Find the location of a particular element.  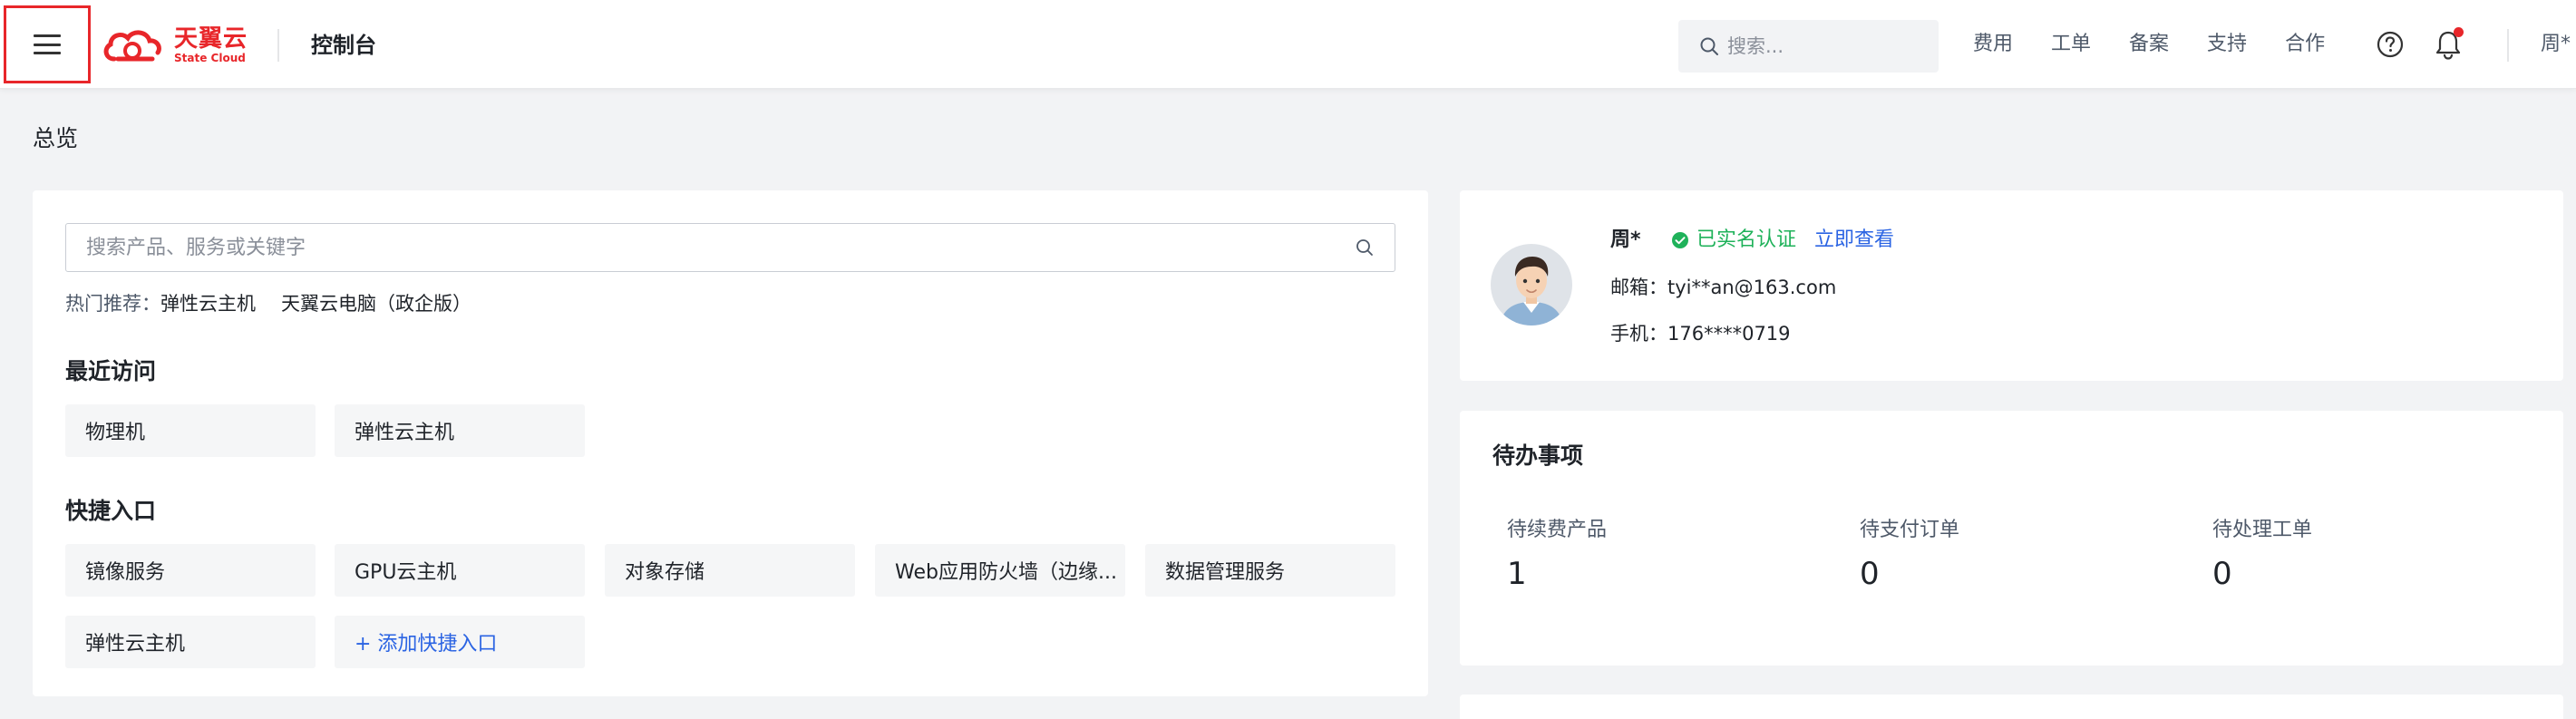

todo-item-tickets: 待处理工单 0 is located at coordinates (2262, 555).